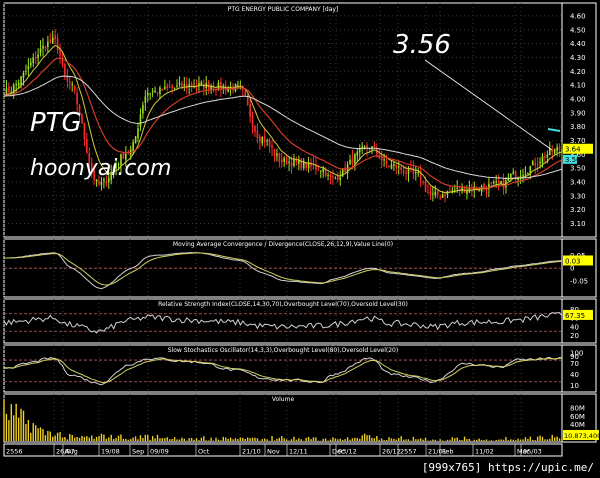 This screenshot has height=478, width=600. What do you see at coordinates (283, 371) in the screenshot?
I see `indicator-line` at bounding box center [283, 371].